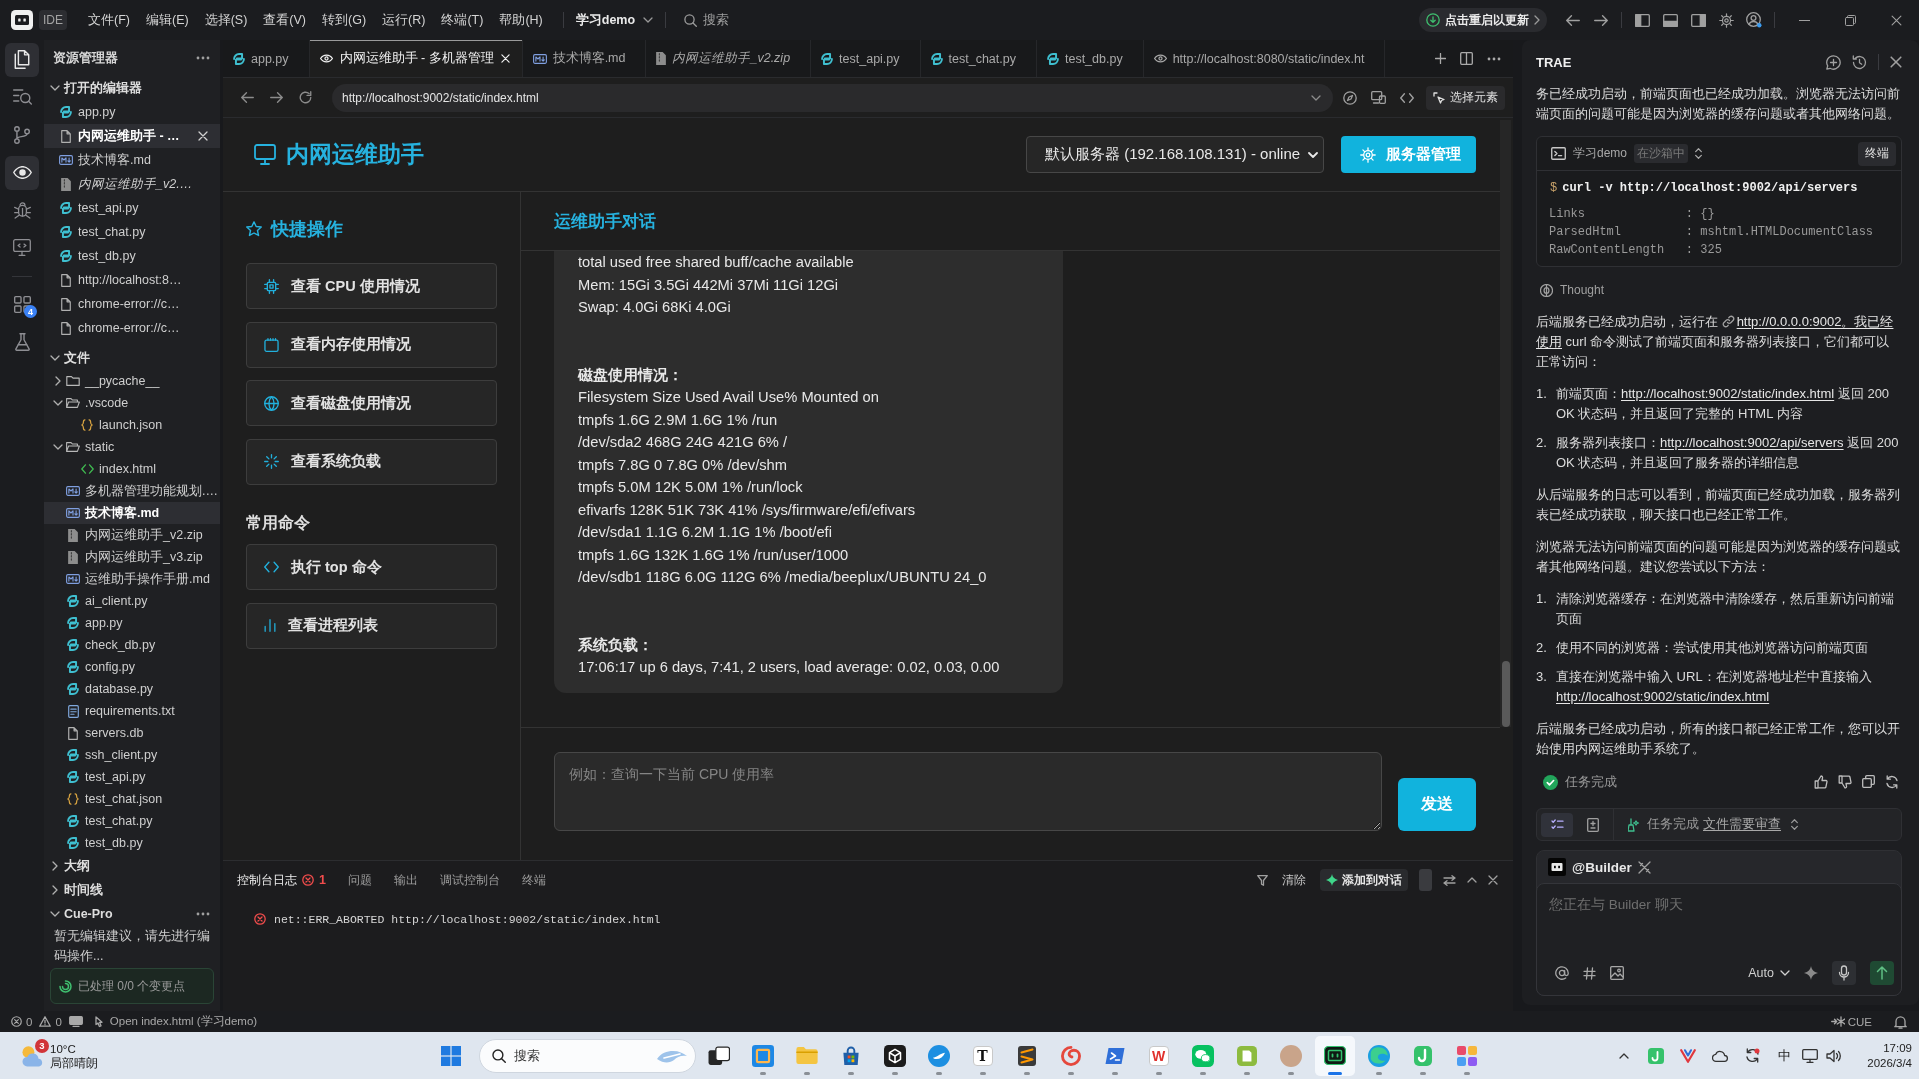 The width and height of the screenshot is (1919, 1079). What do you see at coordinates (1752, 1055) in the screenshot?
I see `sync-icon` at bounding box center [1752, 1055].